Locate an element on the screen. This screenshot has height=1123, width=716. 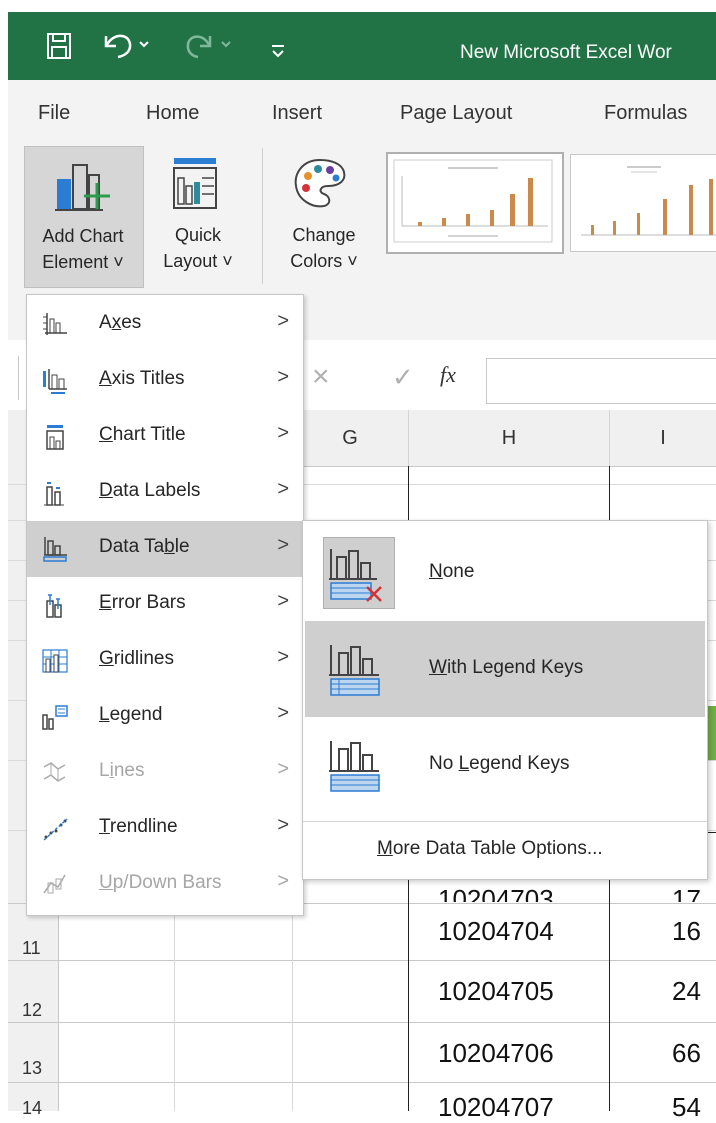
add-chart-element-icon is located at coordinates (82, 187).